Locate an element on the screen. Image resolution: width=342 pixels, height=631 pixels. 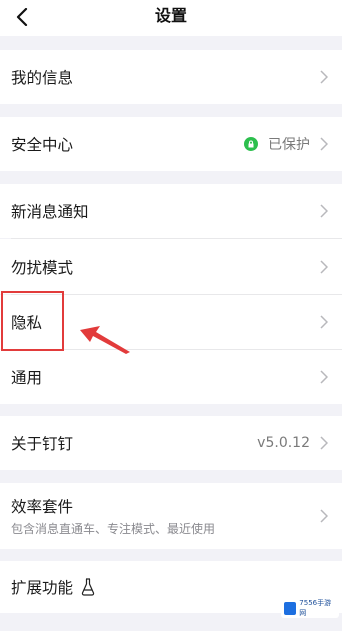
settings-item-notifications: 新消息通知 is located at coordinates (171, 211).